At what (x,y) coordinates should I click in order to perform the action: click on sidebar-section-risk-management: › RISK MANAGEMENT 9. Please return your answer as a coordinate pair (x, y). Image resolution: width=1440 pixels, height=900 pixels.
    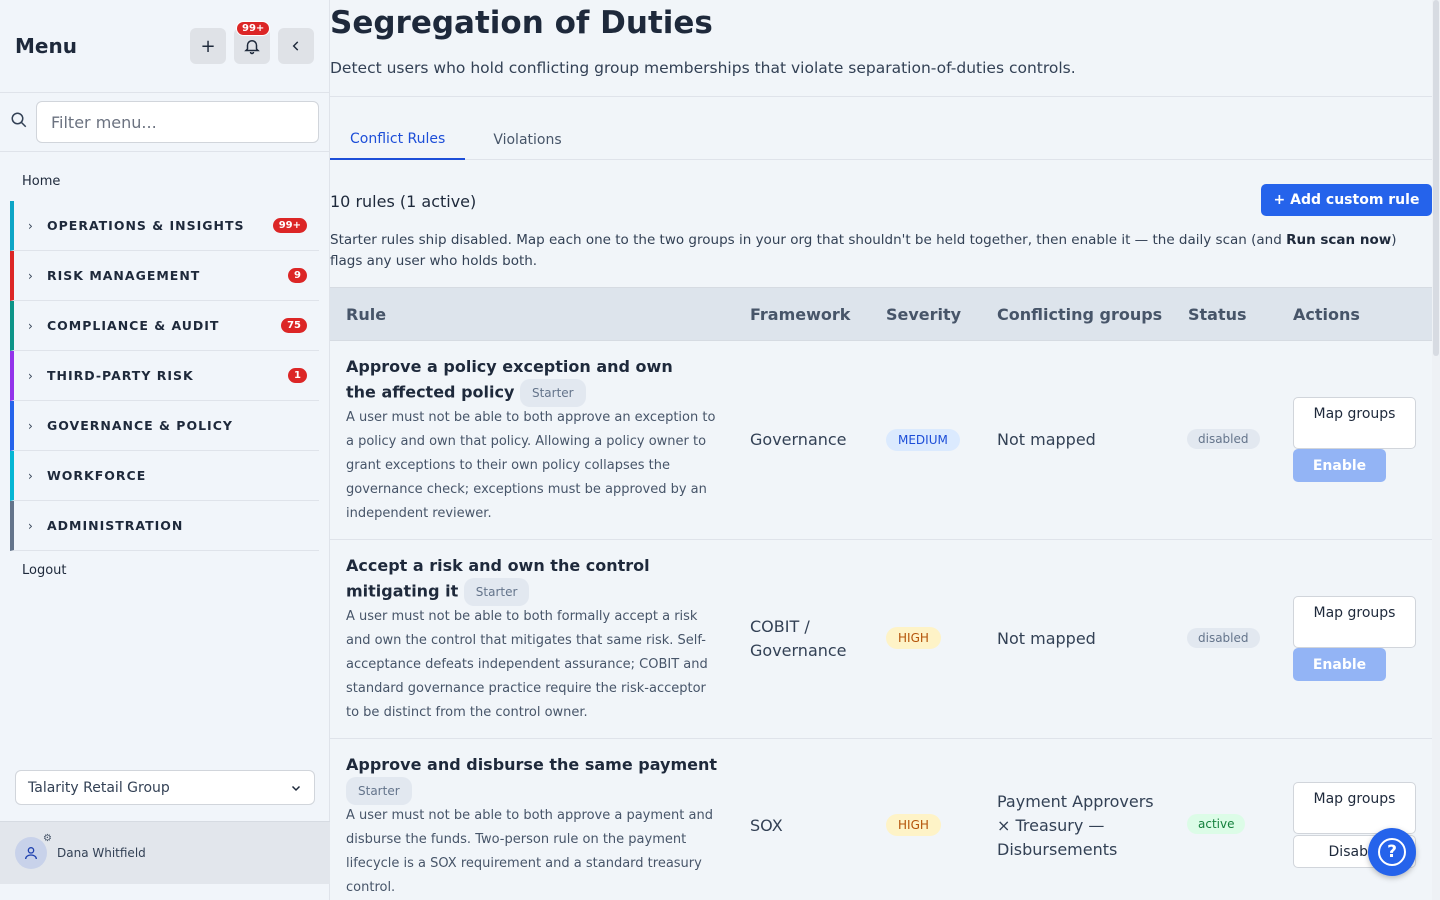
    Looking at the image, I should click on (164, 276).